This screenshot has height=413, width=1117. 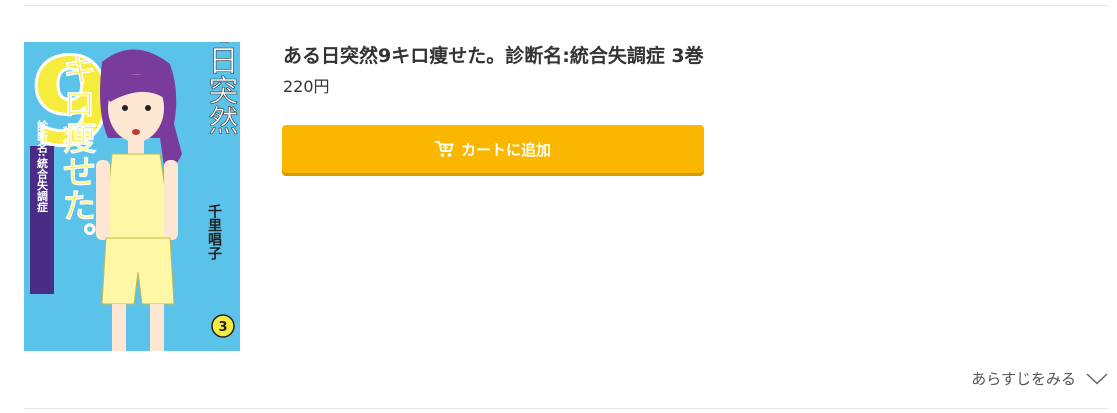 What do you see at coordinates (493, 56) in the screenshot?
I see `product-title: ある日突然9キロ痩せた。診断名:統合失調症 3巻` at bounding box center [493, 56].